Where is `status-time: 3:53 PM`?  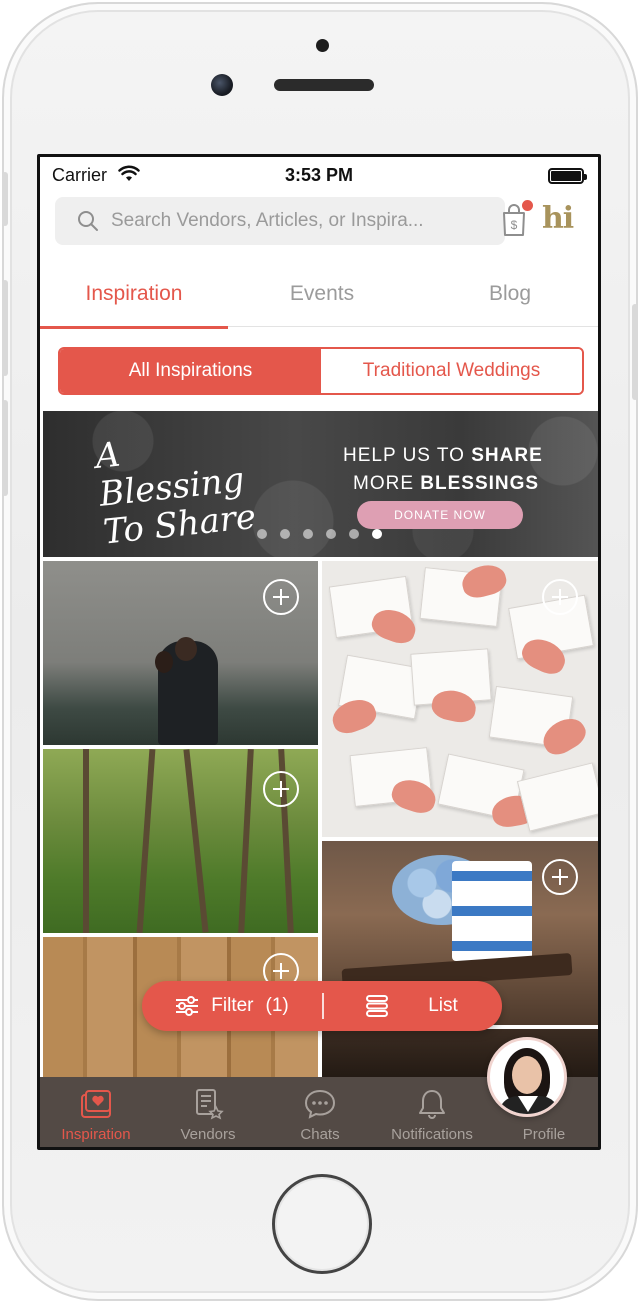
status-time: 3:53 PM is located at coordinates (319, 175).